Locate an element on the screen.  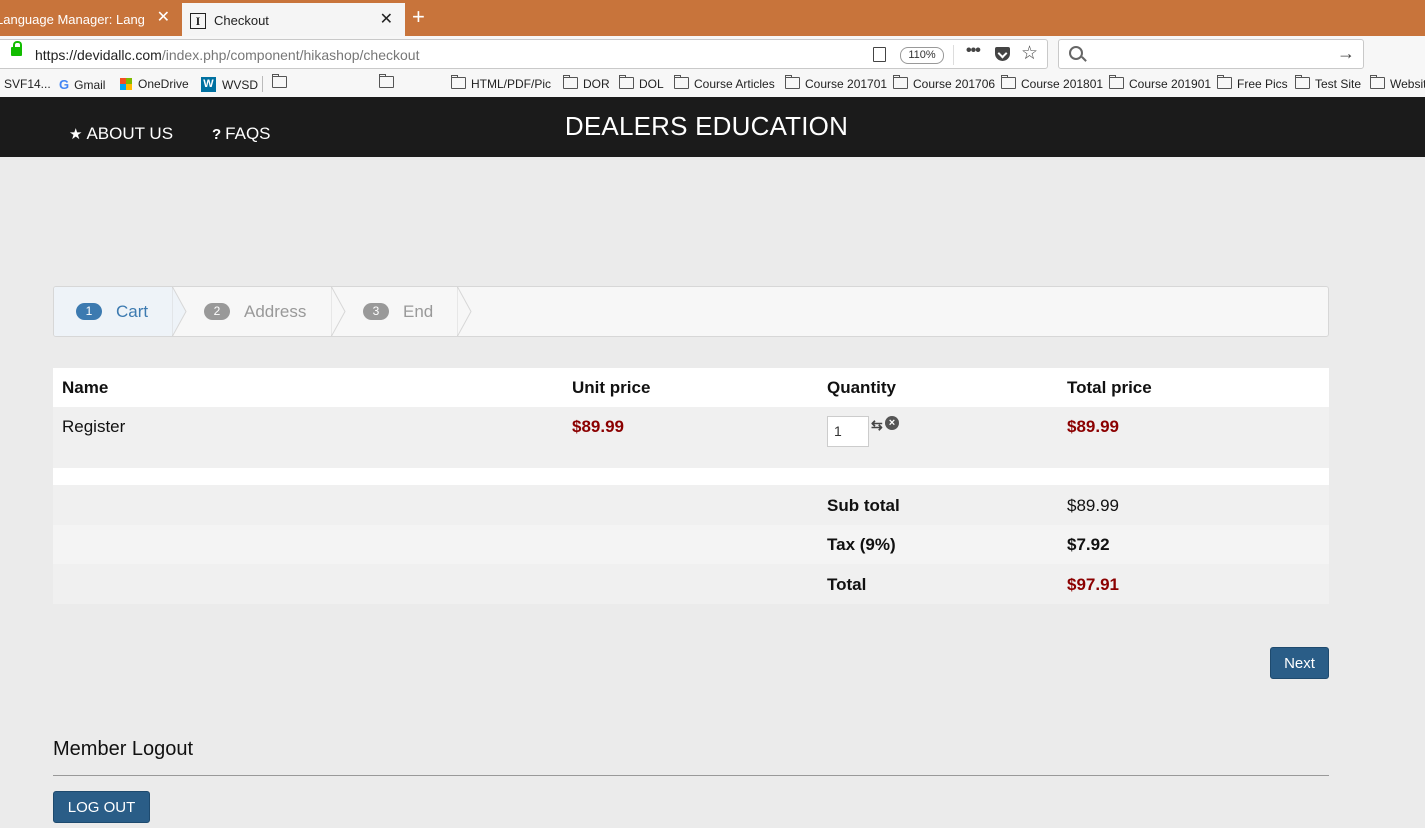
bookmark-folder: Course 201706 is located at coordinates (944, 83).